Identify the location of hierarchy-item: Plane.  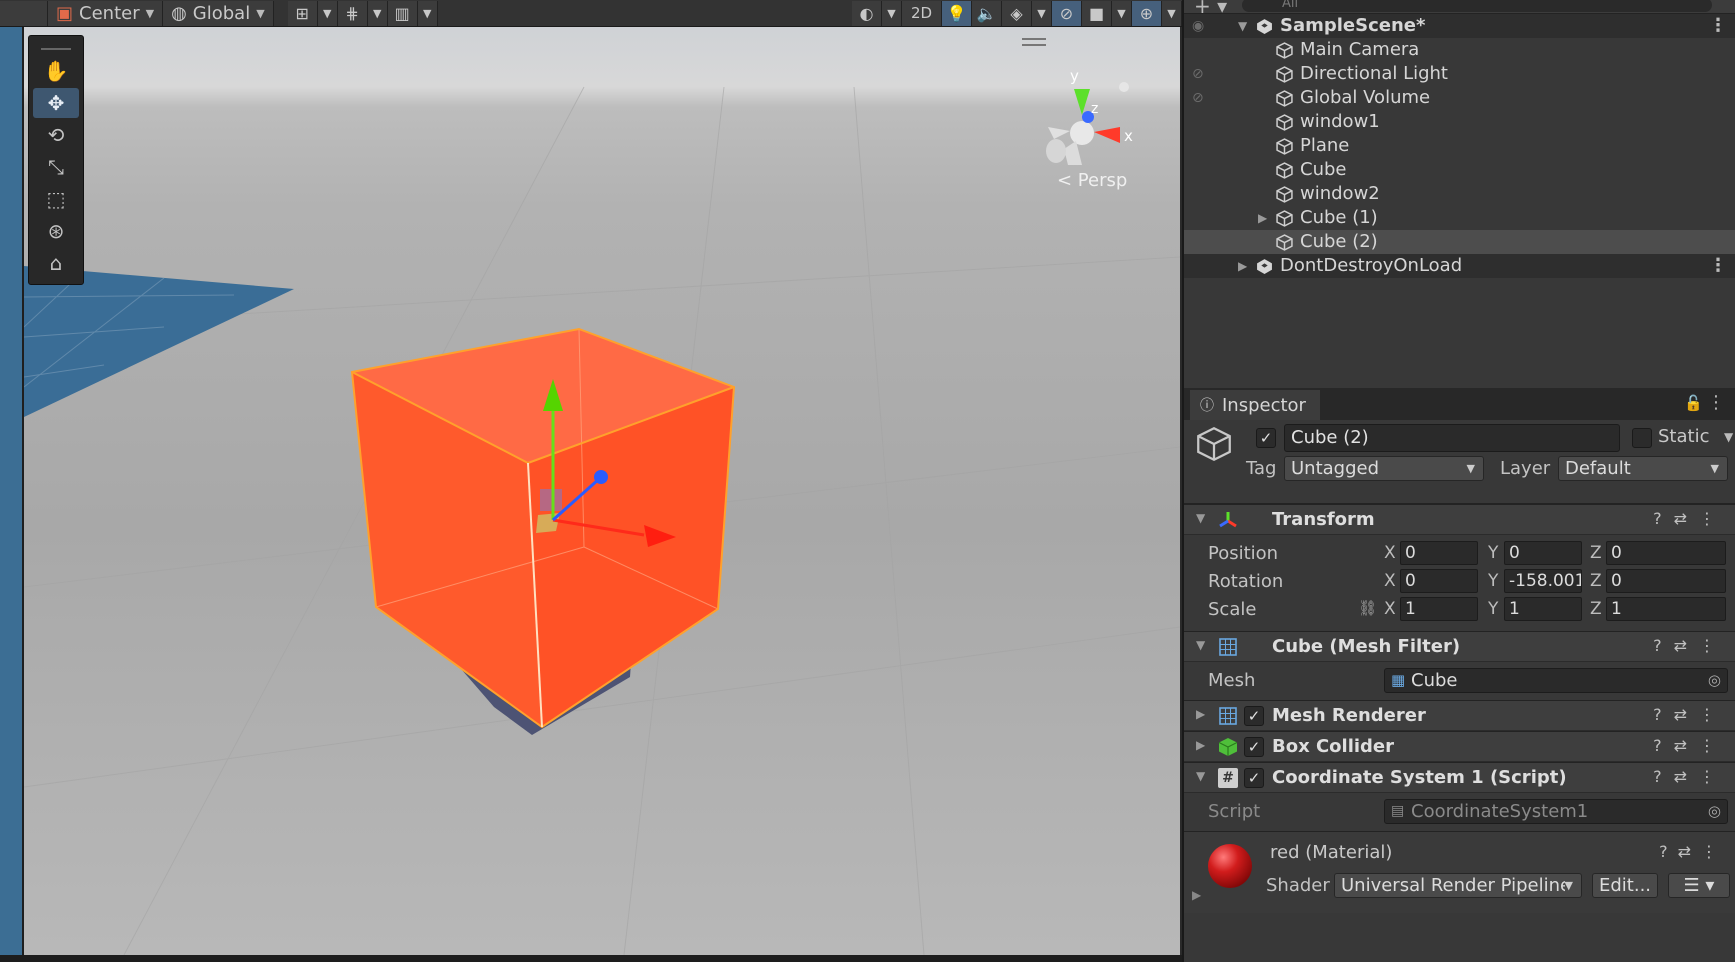
(1459, 146).